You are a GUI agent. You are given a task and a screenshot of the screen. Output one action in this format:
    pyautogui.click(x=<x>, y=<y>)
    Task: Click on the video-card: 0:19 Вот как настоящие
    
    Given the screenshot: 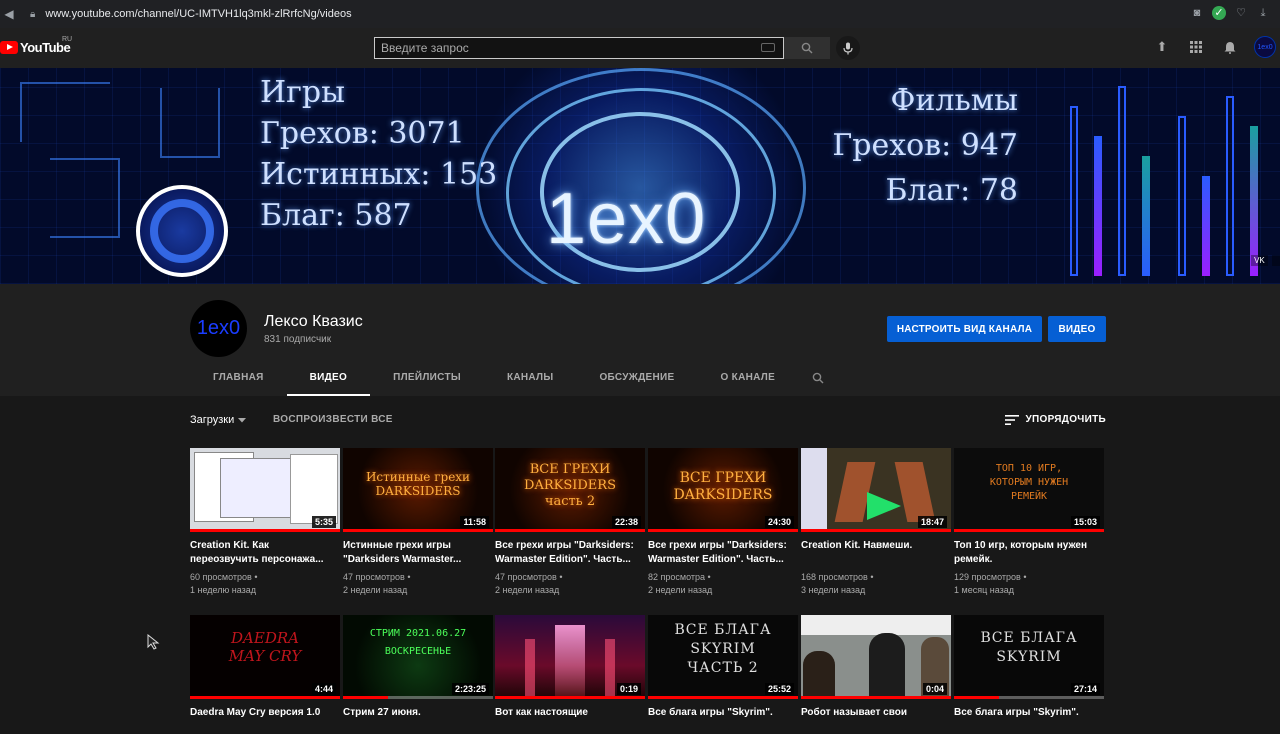 What is the action you would take?
    pyautogui.click(x=570, y=674)
    